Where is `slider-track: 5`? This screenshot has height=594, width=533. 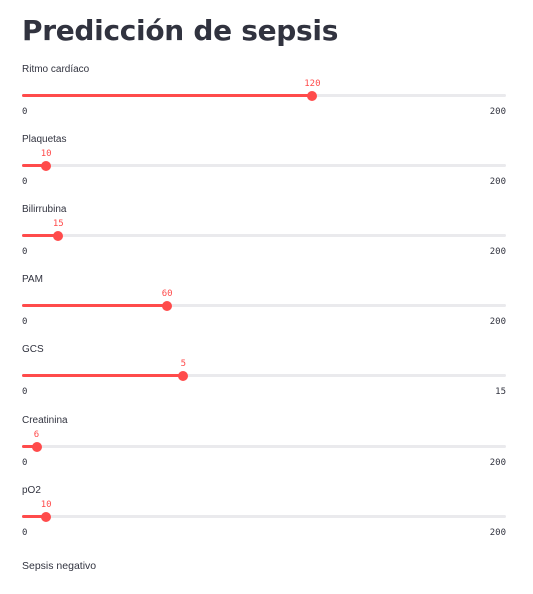
slider-track: 5 is located at coordinates (264, 370).